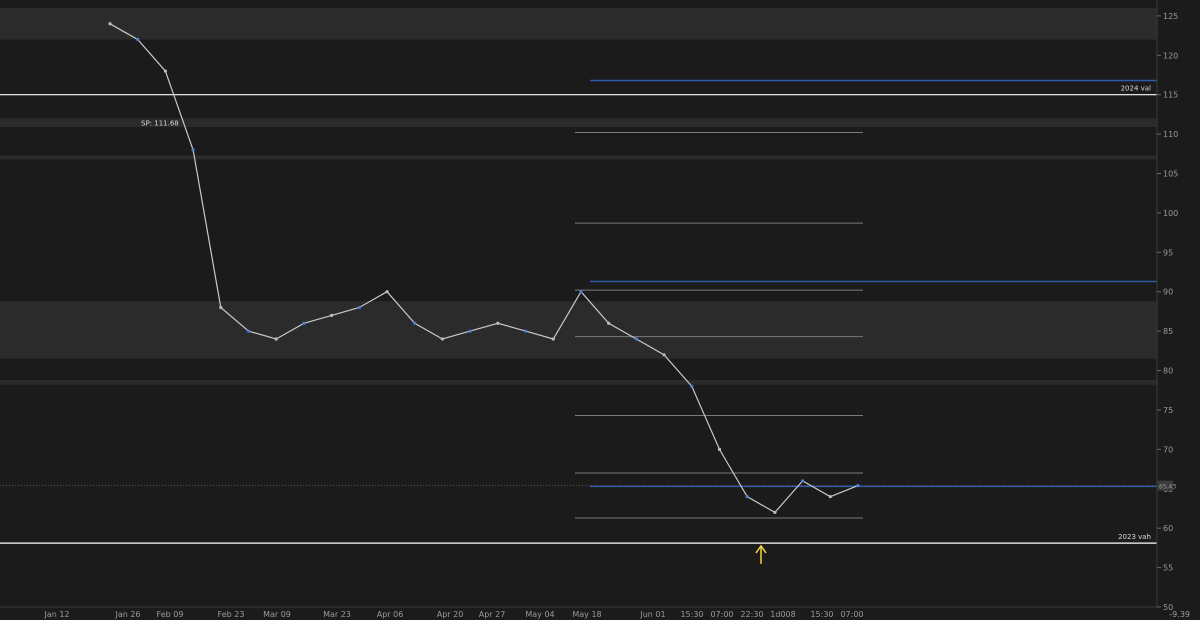 Image resolution: width=1200 pixels, height=620 pixels. I want to click on y-tick-label: 115, so click(1170, 95).